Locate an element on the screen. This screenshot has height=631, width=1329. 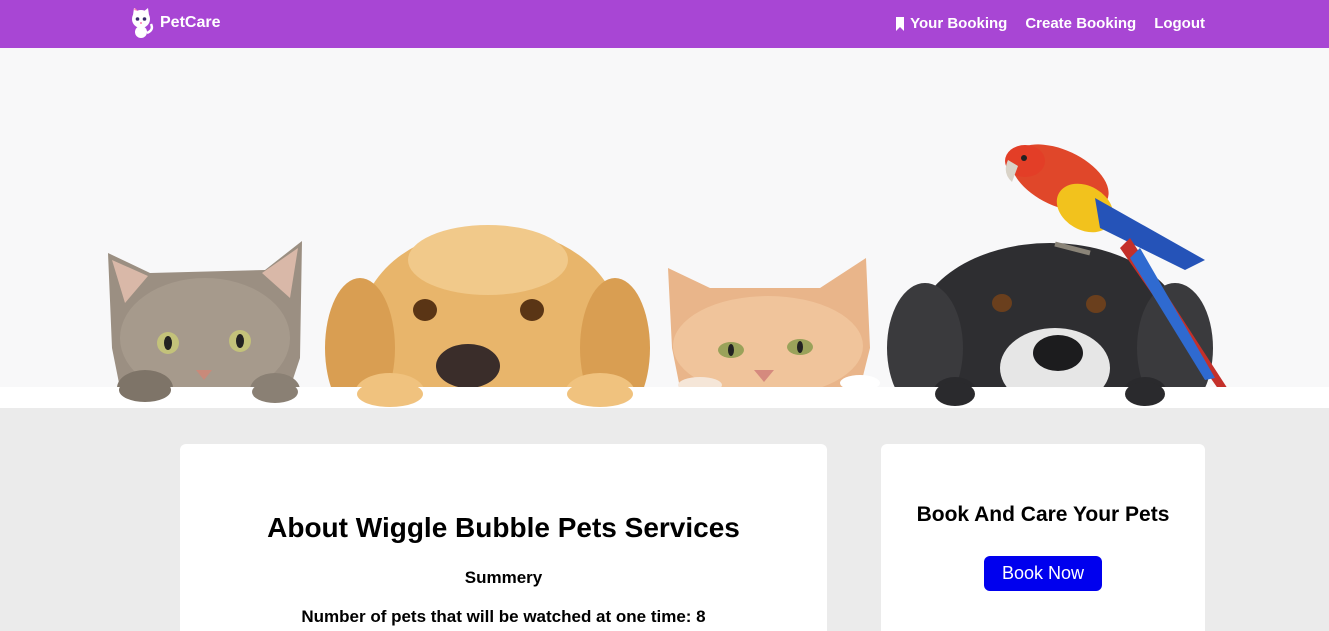
golden-retriever-image is located at coordinates (487, 316).